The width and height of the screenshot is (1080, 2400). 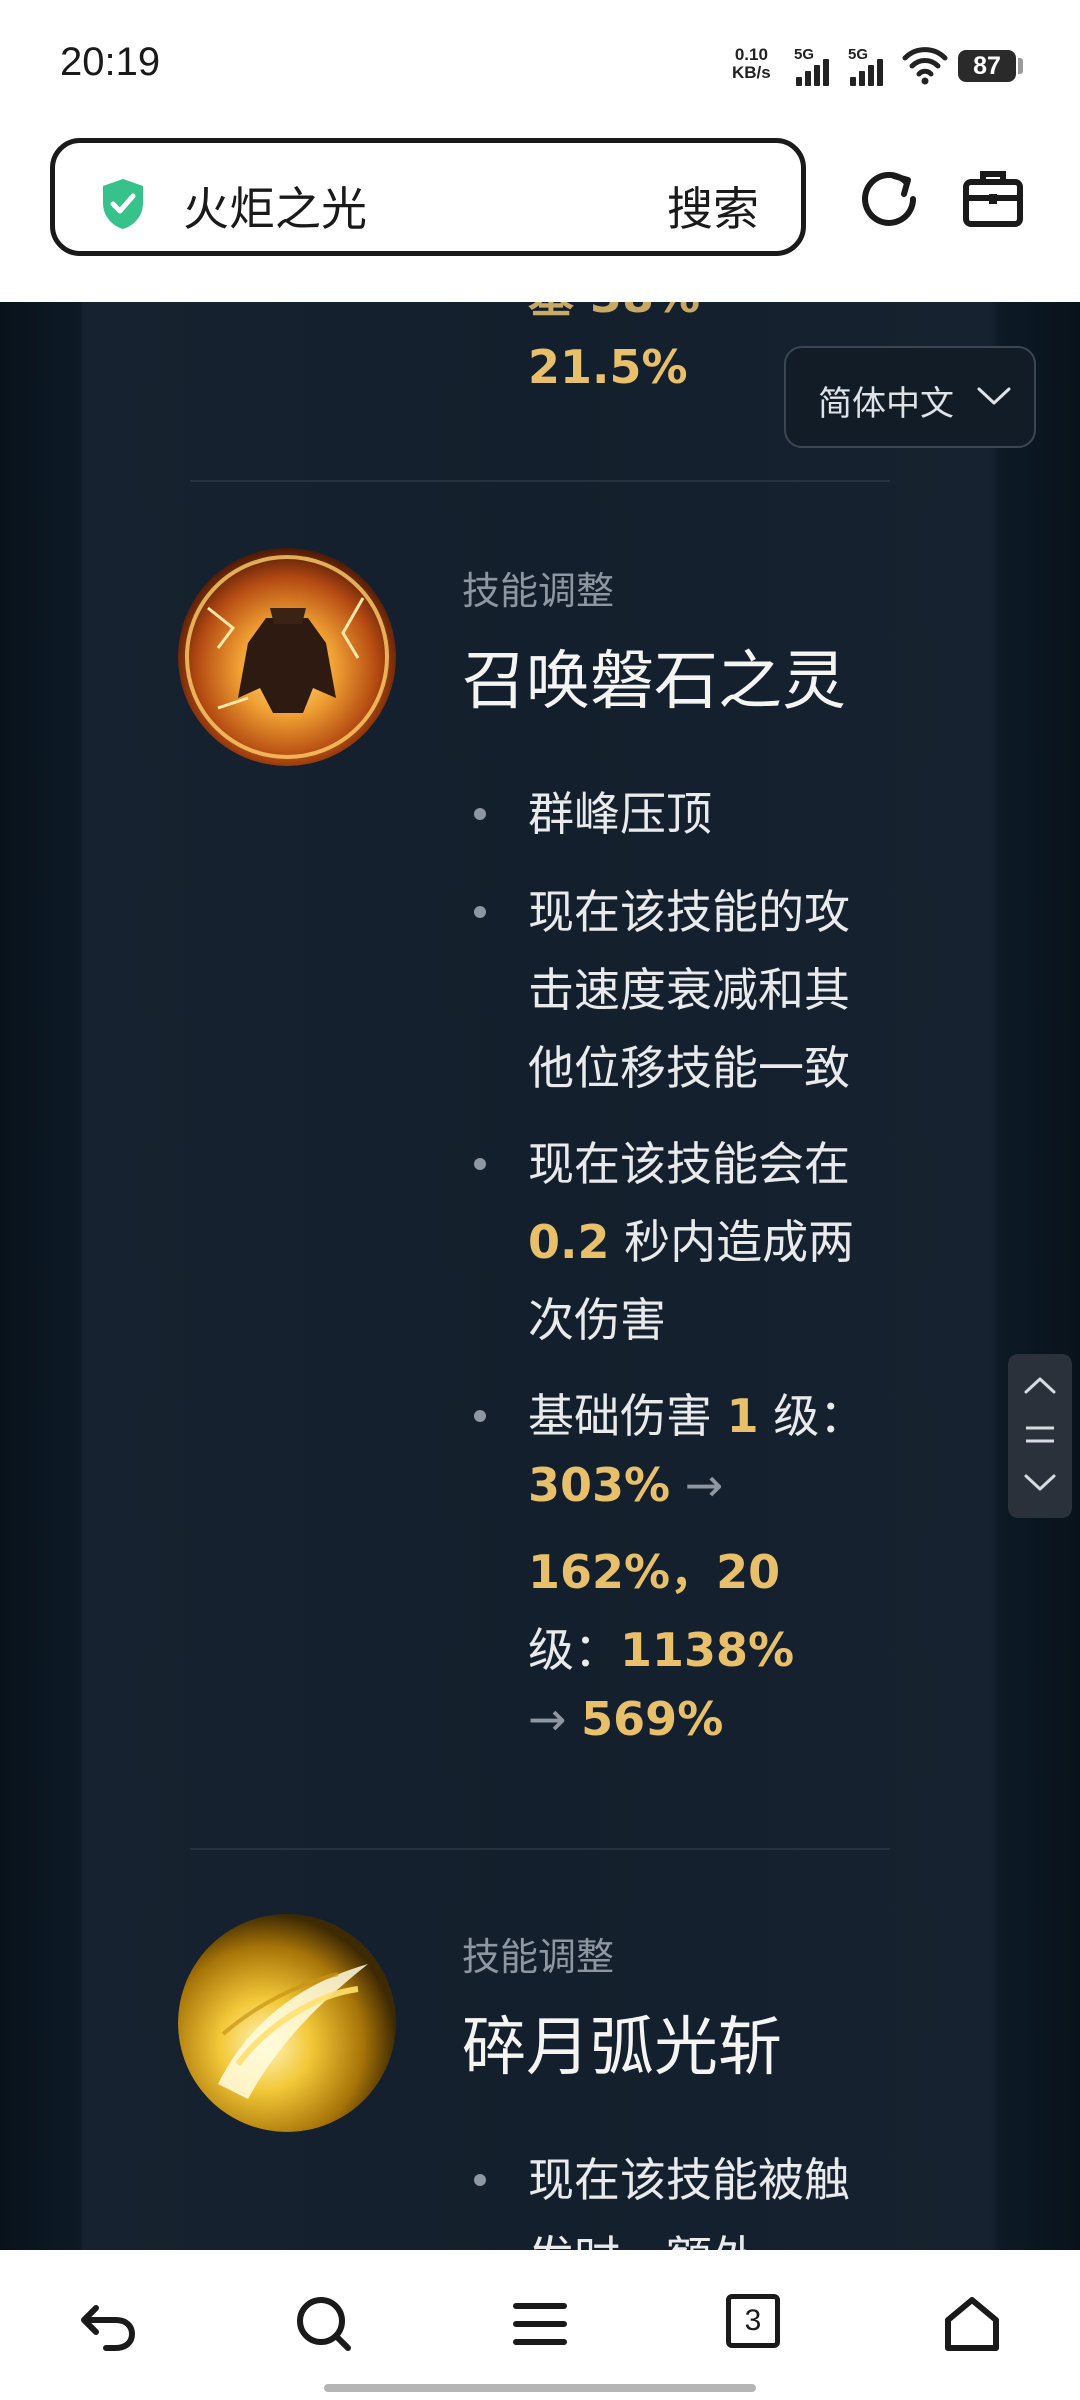 What do you see at coordinates (689, 912) in the screenshot?
I see `bullet-text: 现在该技能的攻` at bounding box center [689, 912].